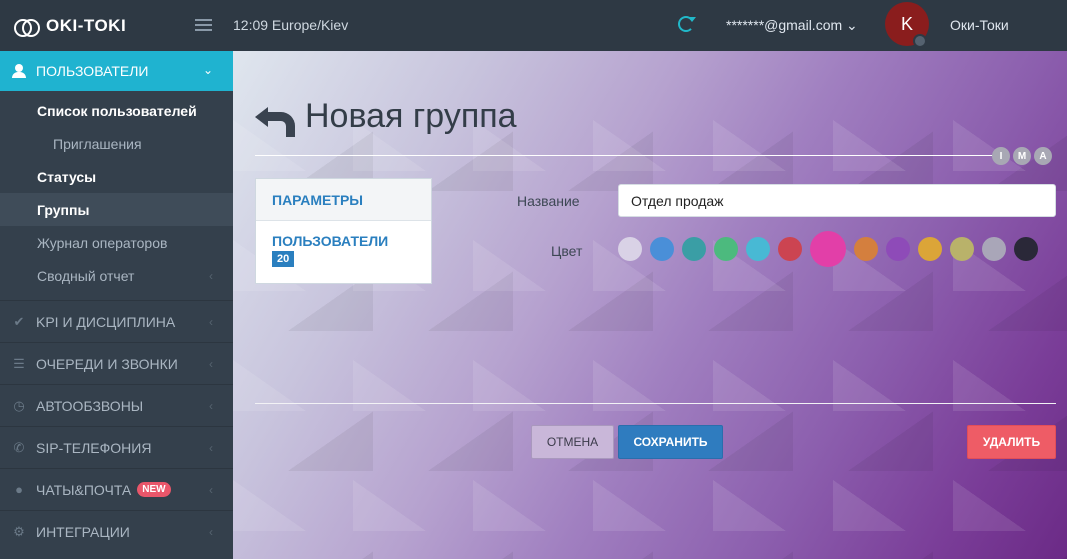 The image size is (1067, 559). I want to click on i-button: I, so click(1001, 156).